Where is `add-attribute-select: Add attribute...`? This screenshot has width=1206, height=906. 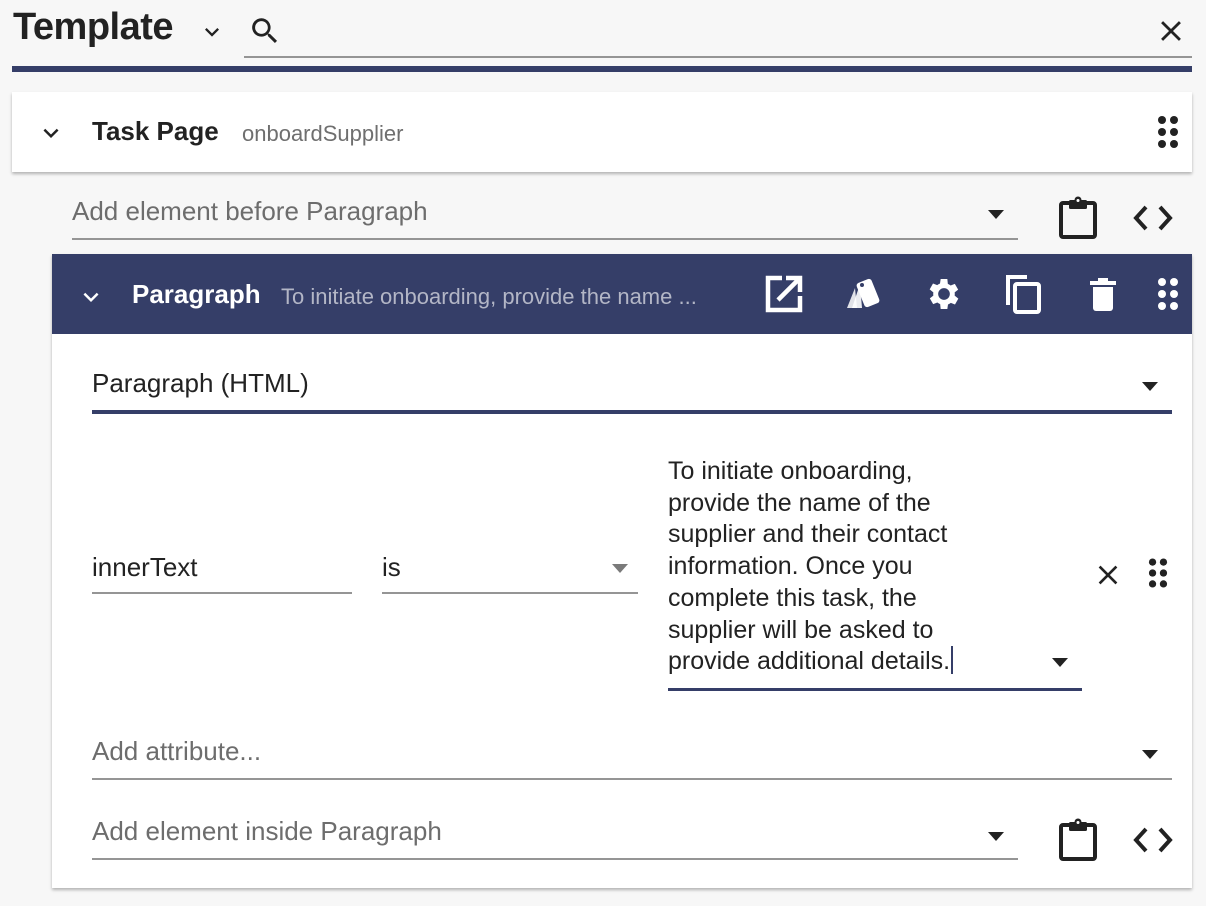 add-attribute-select: Add attribute... is located at coordinates (632, 754).